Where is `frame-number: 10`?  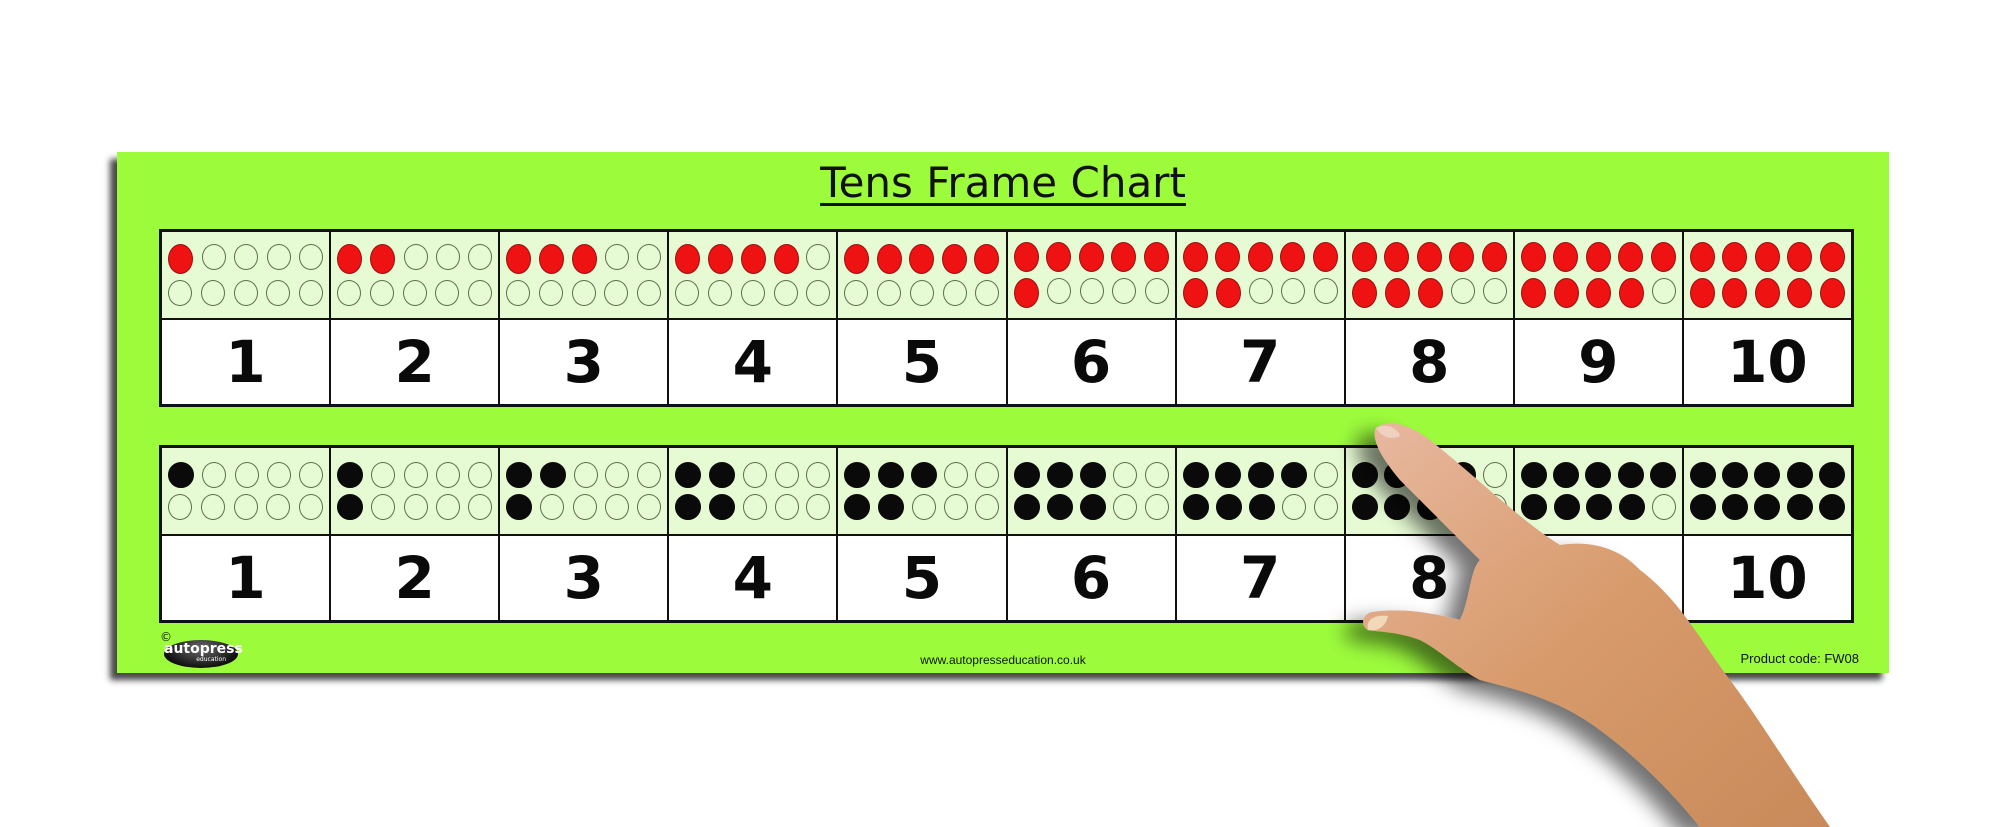 frame-number: 10 is located at coordinates (1767, 578).